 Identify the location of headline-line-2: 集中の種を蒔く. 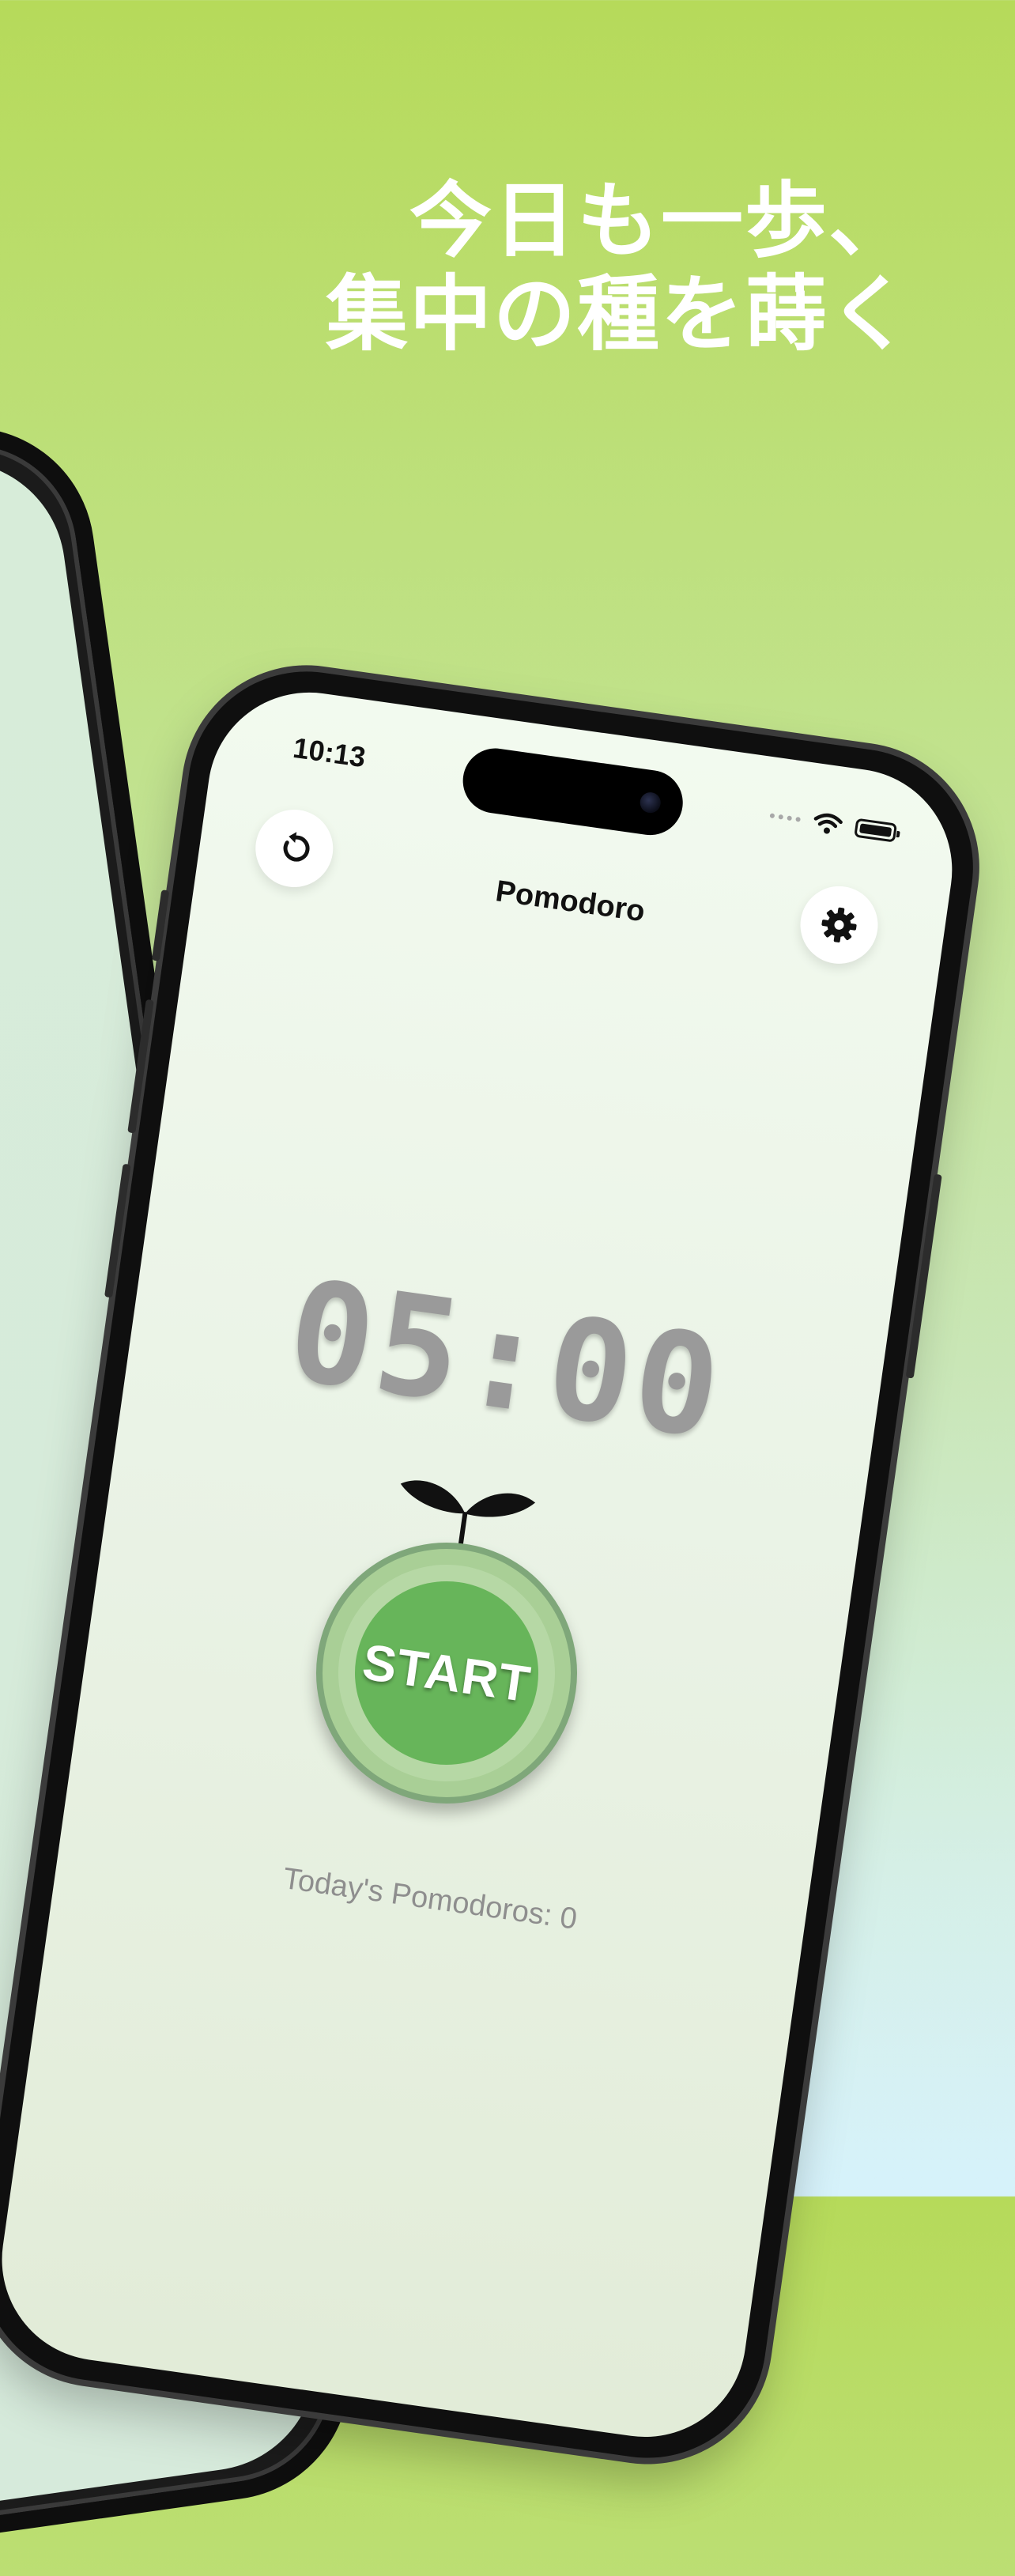
(618, 314).